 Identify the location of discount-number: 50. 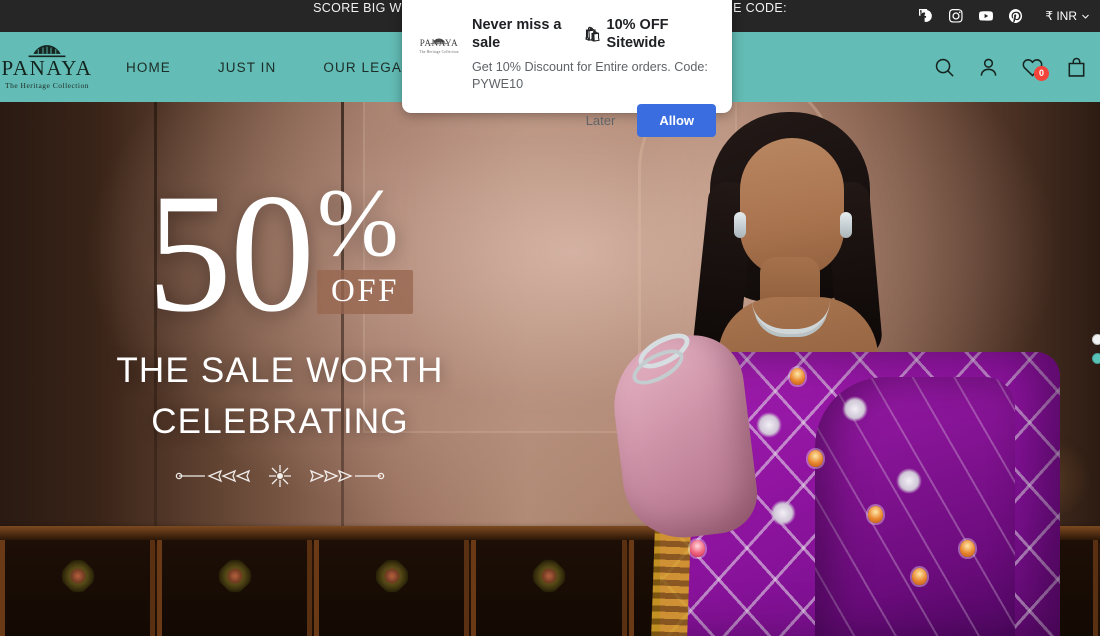
(230, 253).